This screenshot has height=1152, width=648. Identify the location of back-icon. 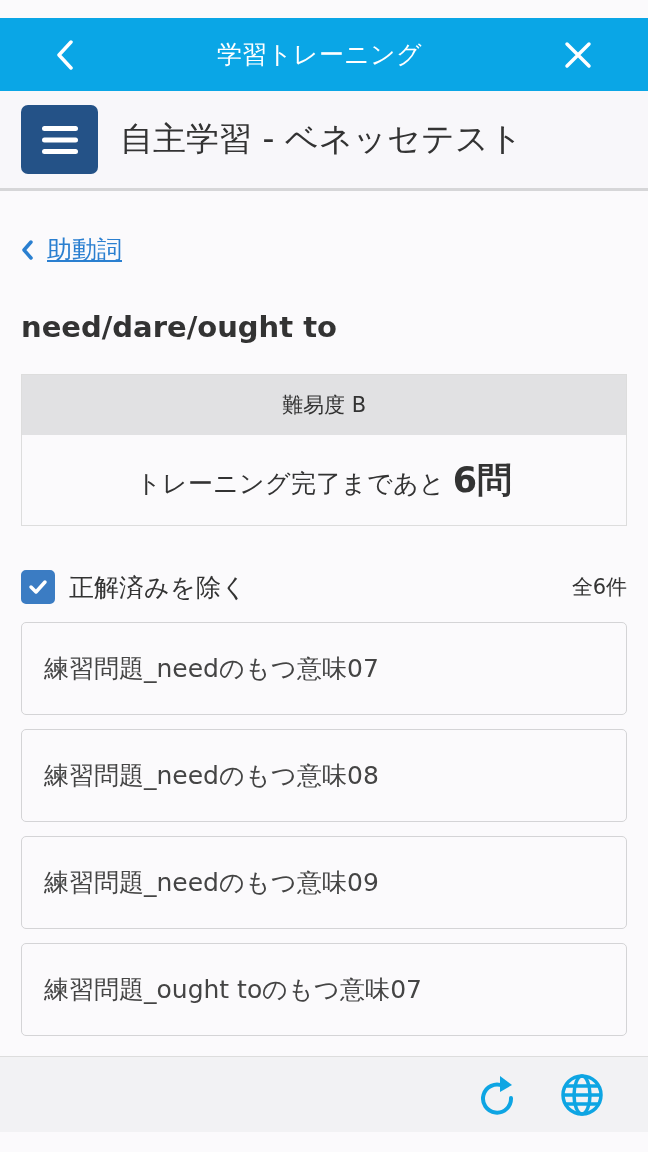
(65, 54).